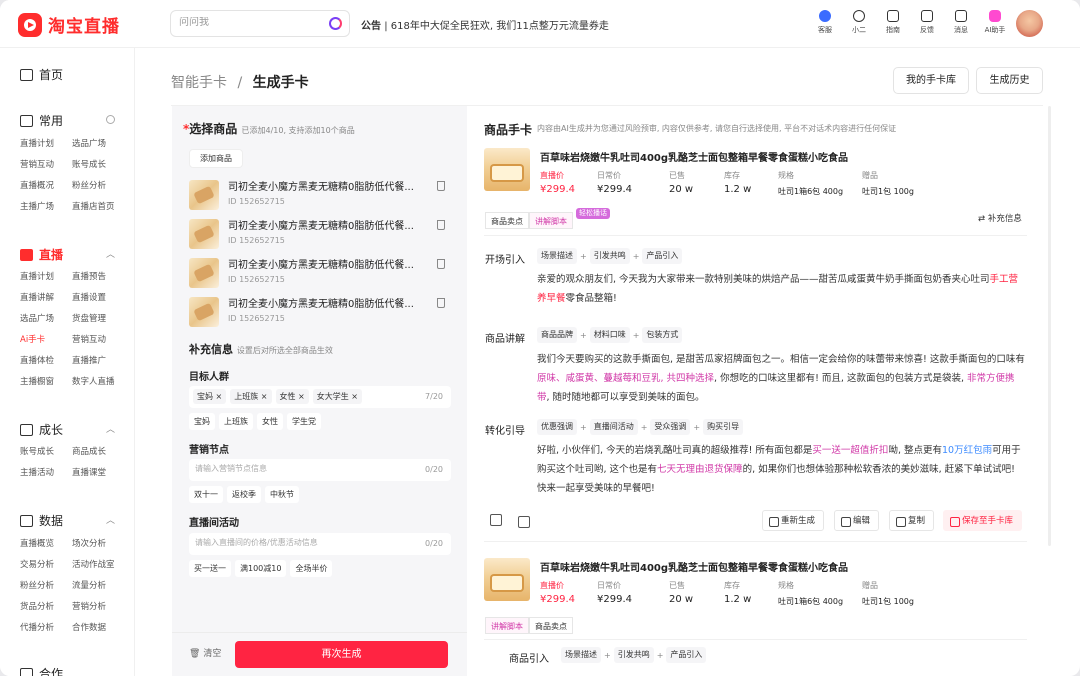  Describe the element at coordinates (98, 277) in the screenshot. I see `sidebar-item: 直播预告` at that location.